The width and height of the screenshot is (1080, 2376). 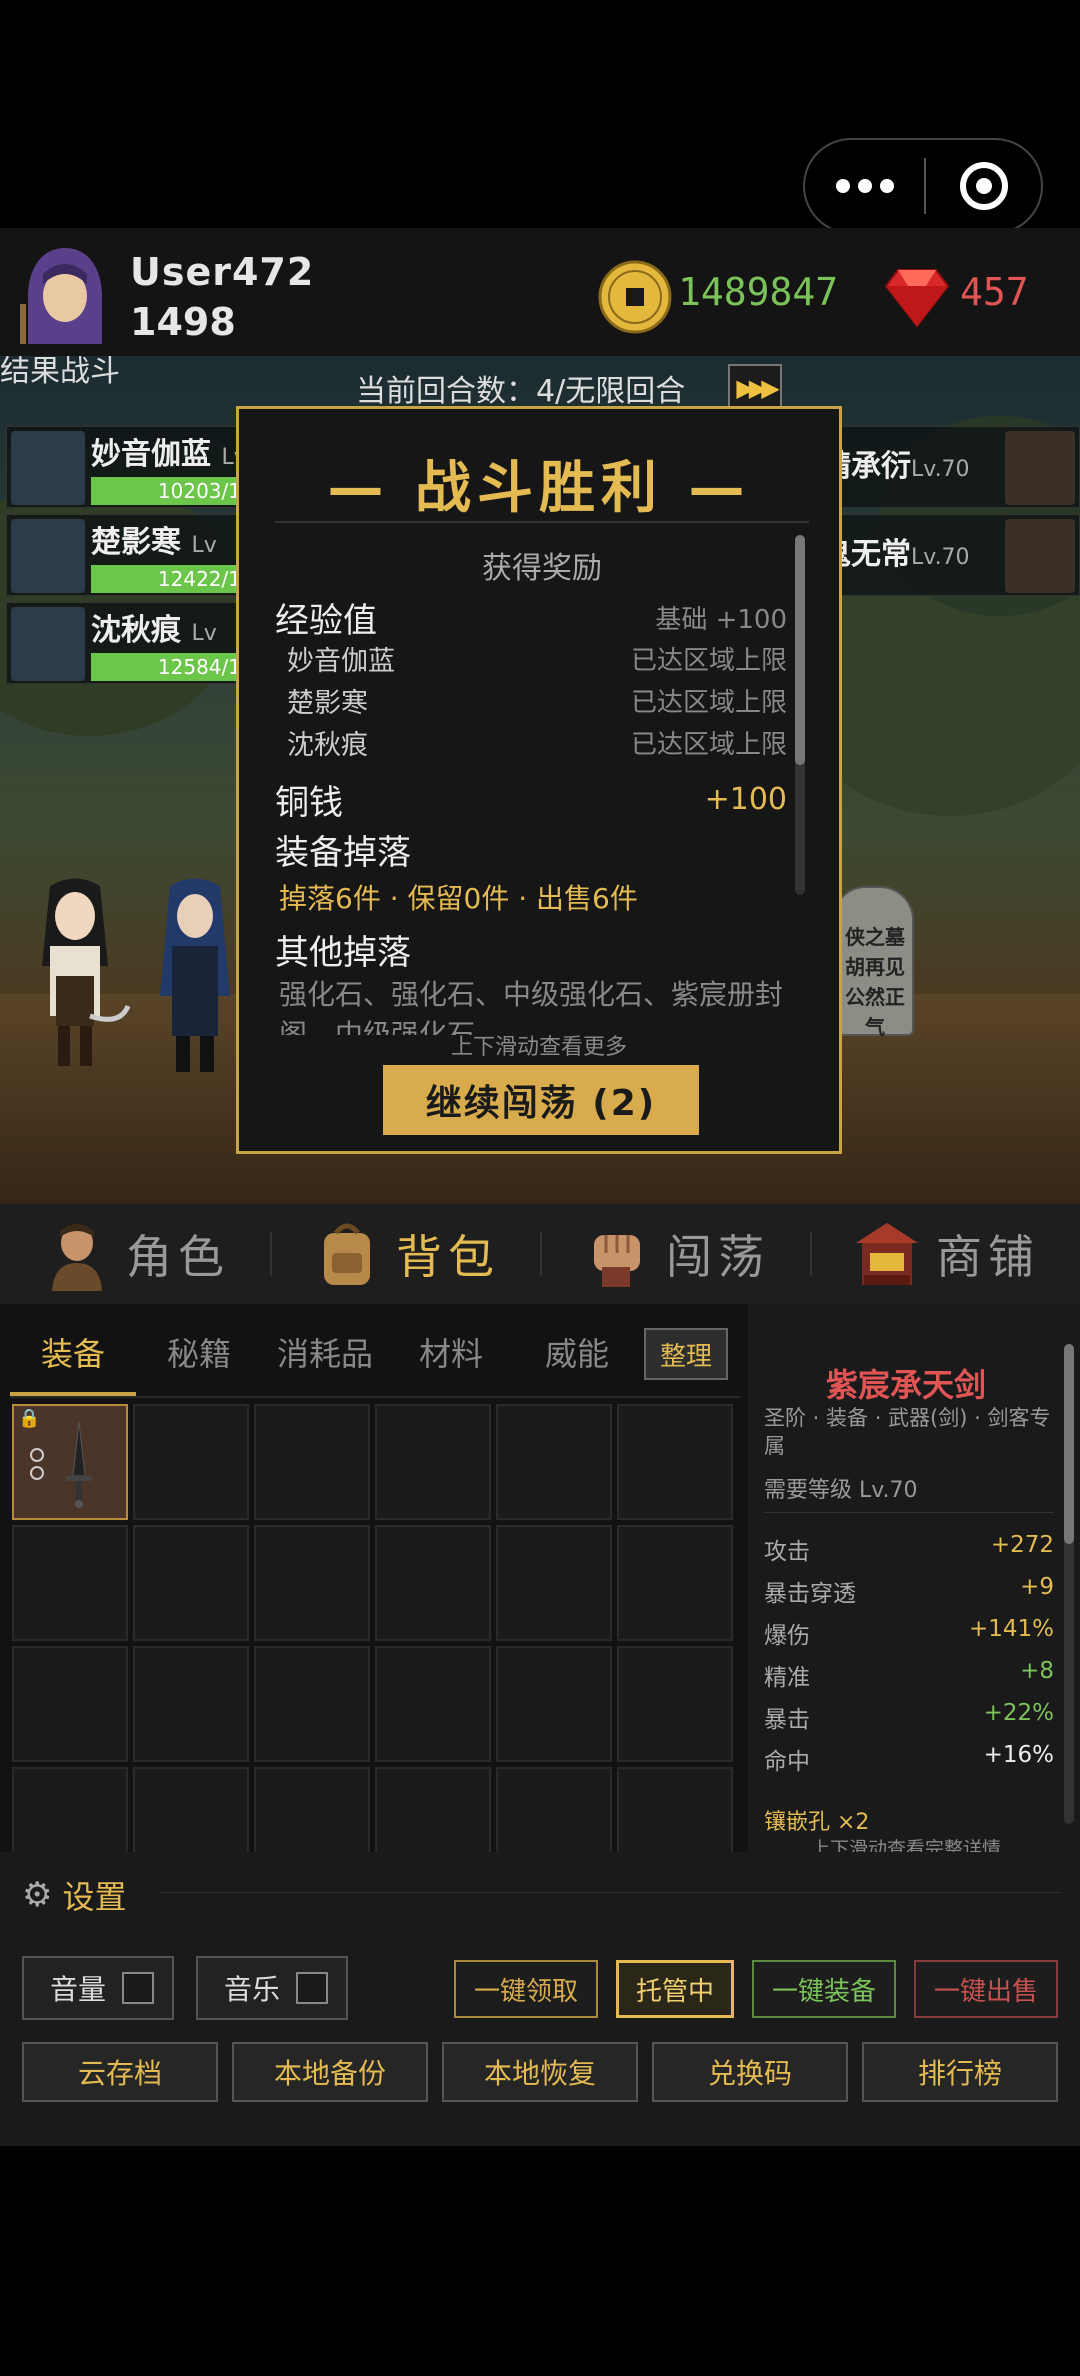 I want to click on stat-row: 暴击穿透 +9, so click(x=909, y=1591).